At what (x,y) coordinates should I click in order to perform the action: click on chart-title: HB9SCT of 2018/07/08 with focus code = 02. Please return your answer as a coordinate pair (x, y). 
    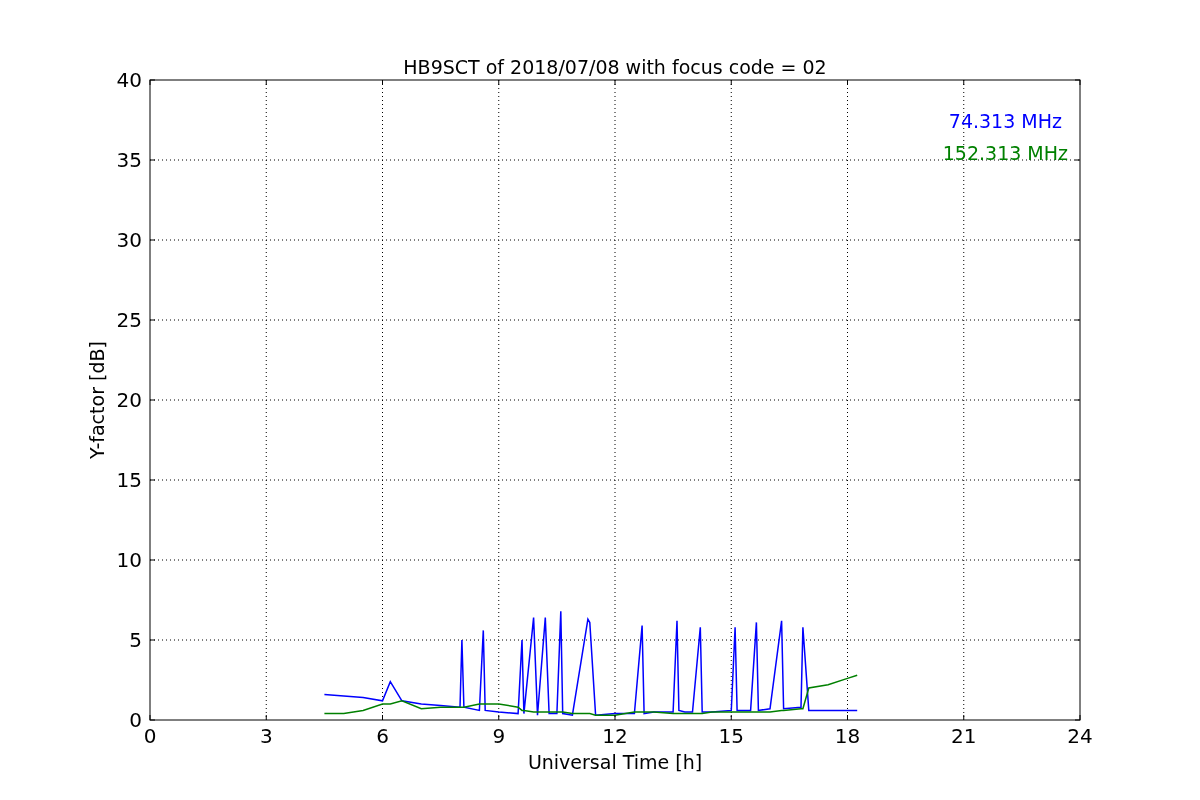
    Looking at the image, I should click on (615, 67).